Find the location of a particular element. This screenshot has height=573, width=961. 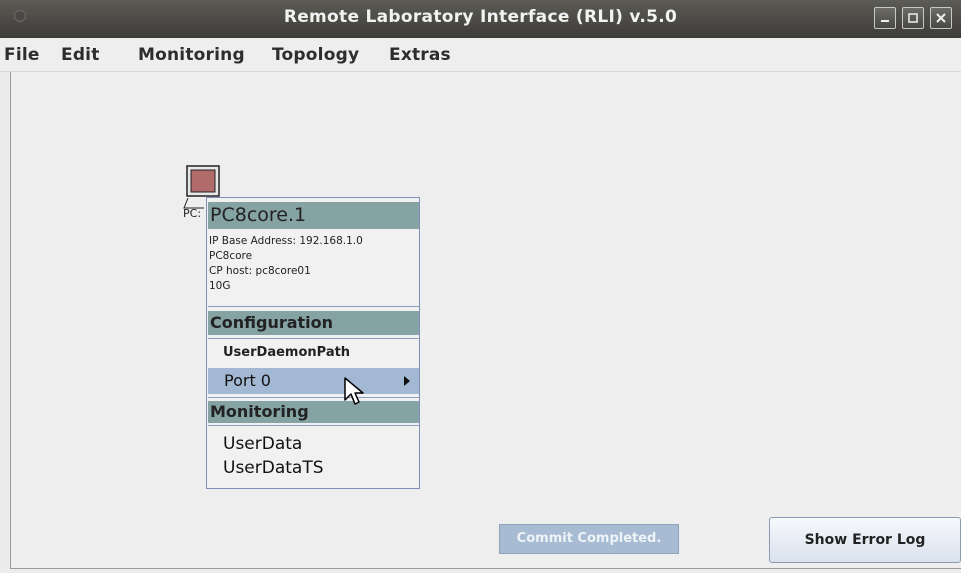

show-error-log-button: Show Error Log is located at coordinates (865, 540).